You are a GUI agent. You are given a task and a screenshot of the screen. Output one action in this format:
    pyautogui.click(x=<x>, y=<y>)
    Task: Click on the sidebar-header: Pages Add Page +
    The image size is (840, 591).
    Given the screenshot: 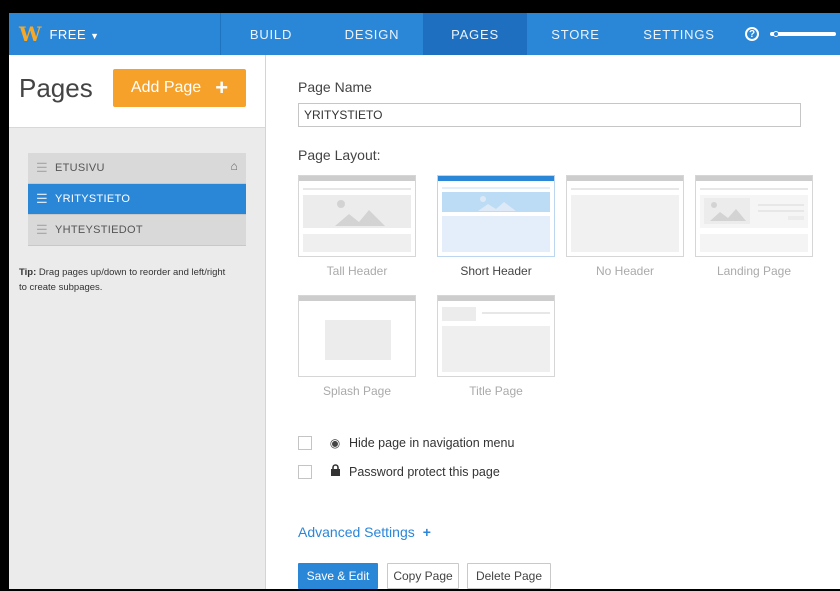 What is the action you would take?
    pyautogui.click(x=137, y=91)
    